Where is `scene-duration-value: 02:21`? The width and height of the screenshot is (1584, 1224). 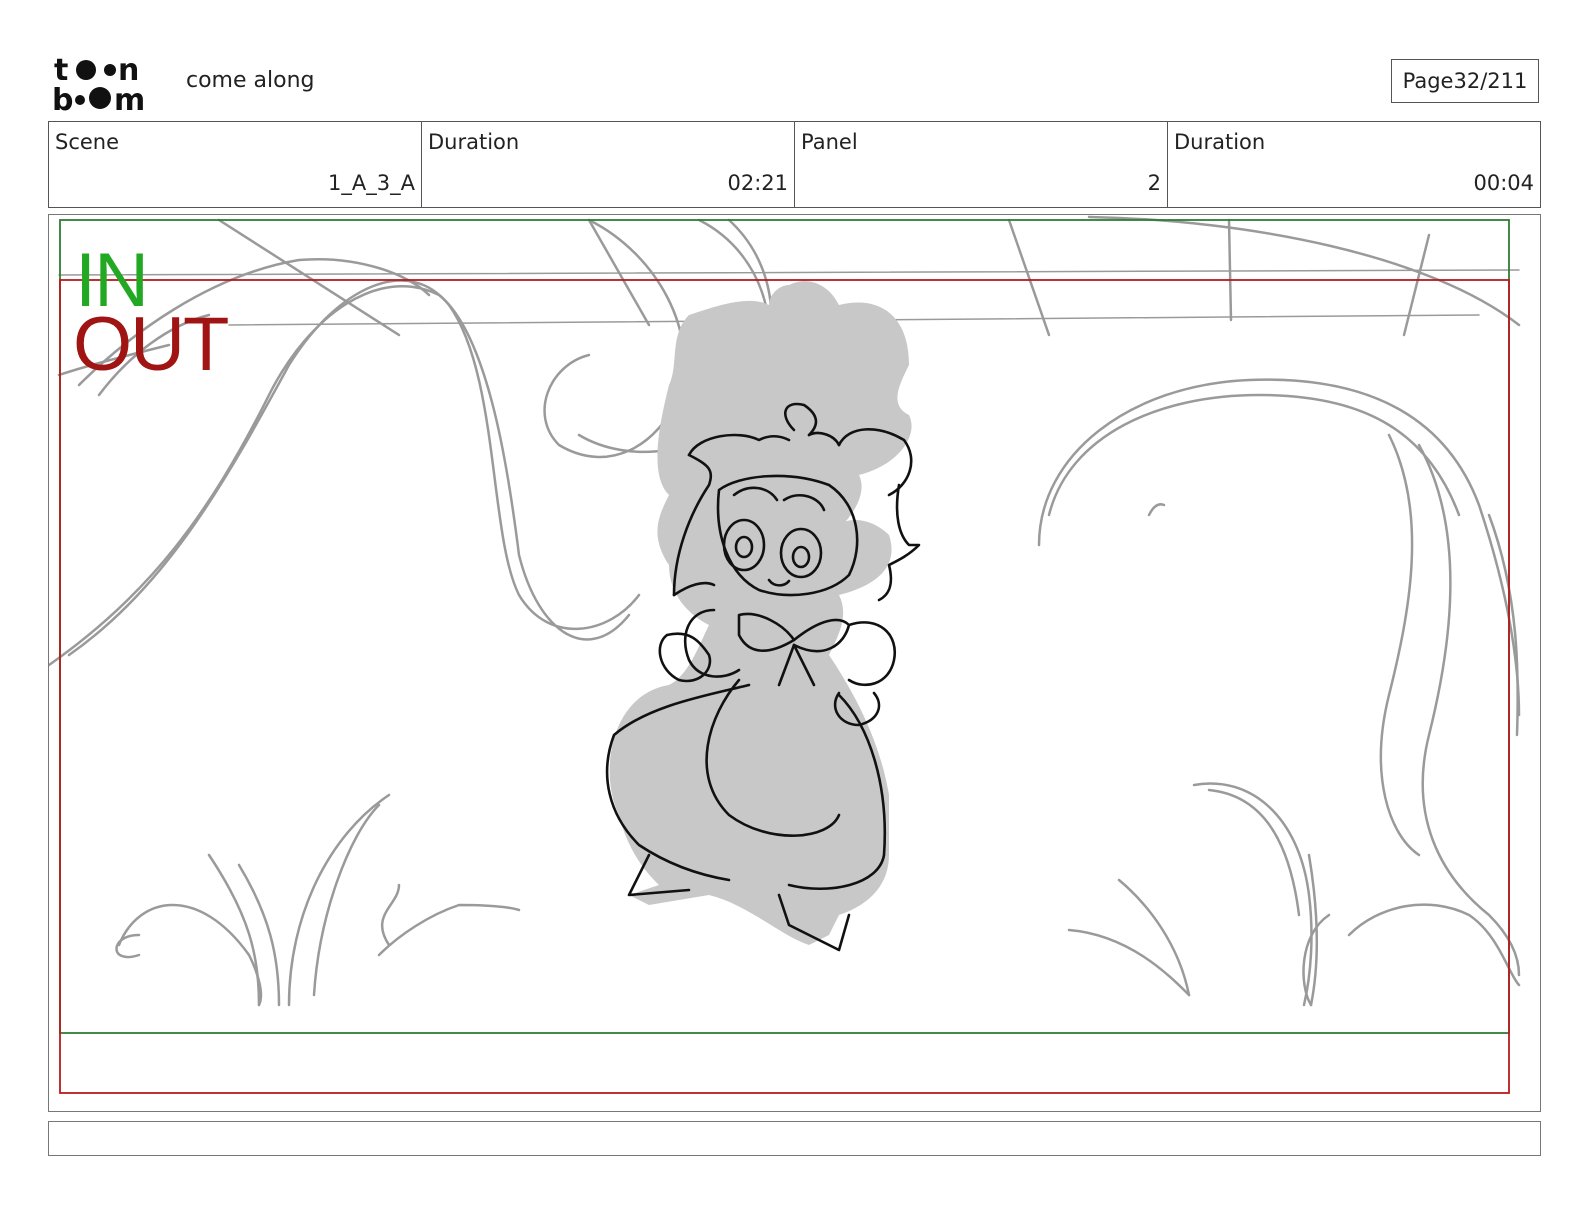
scene-duration-value: 02:21 is located at coordinates (757, 183).